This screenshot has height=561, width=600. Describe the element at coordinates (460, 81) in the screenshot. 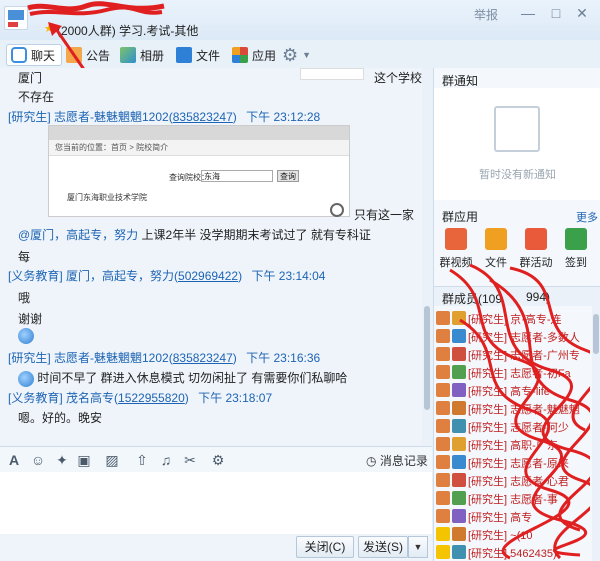

I see `notice-title: 群通知` at that location.